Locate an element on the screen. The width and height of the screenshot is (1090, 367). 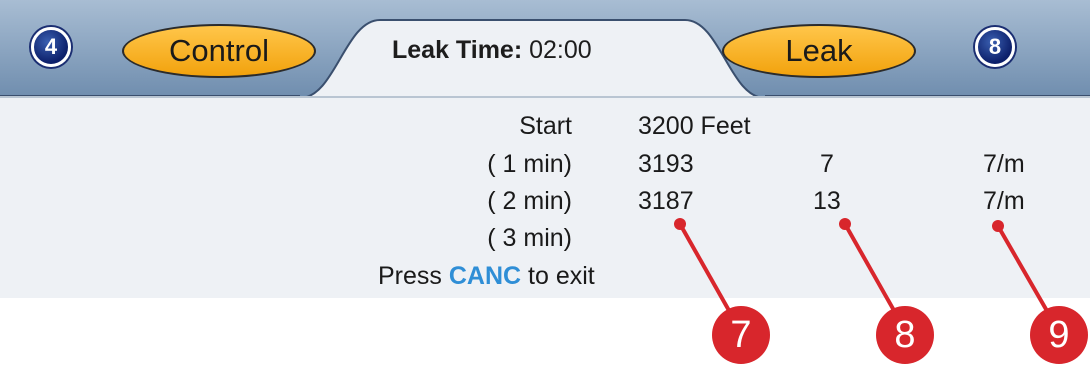
start-value: 3200 Feet is located at coordinates (694, 126).